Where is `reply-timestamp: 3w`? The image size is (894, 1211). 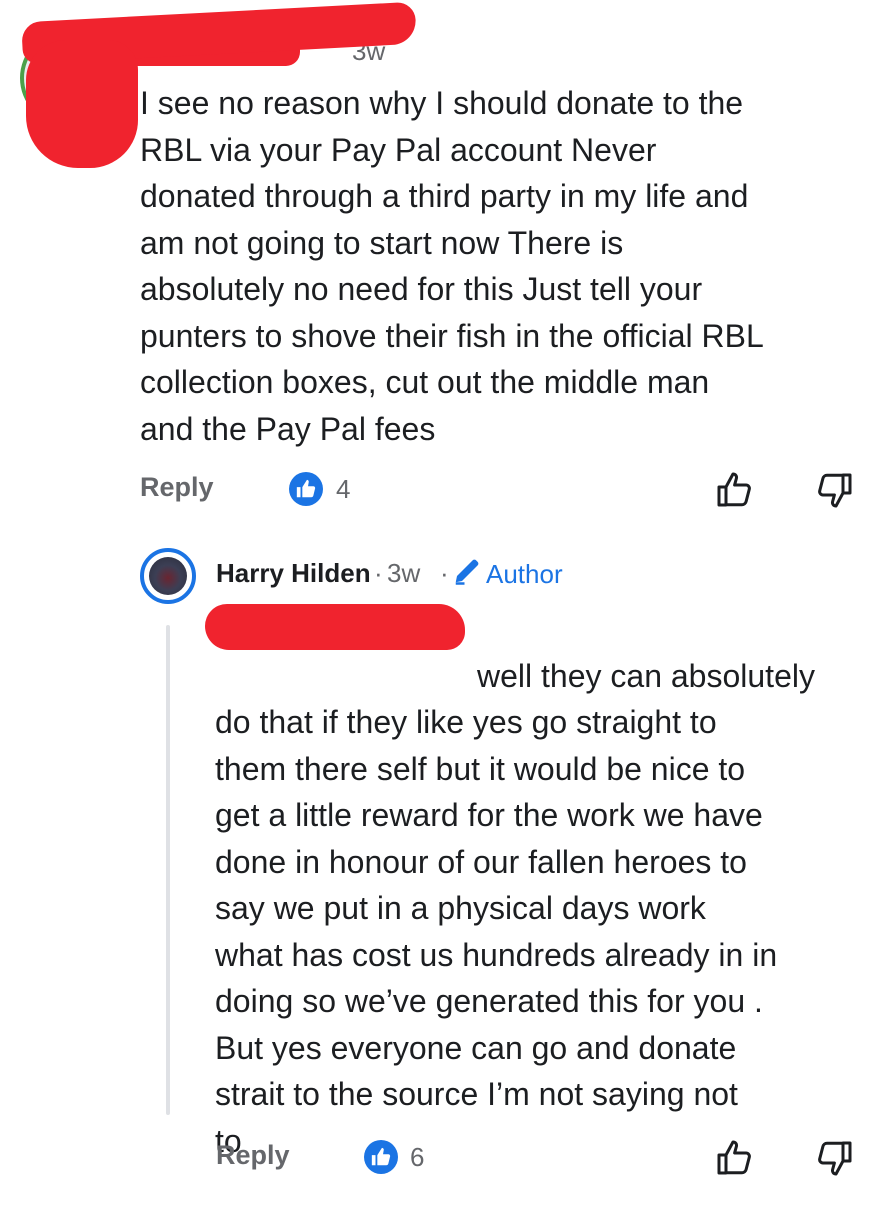
reply-timestamp: 3w is located at coordinates (404, 573).